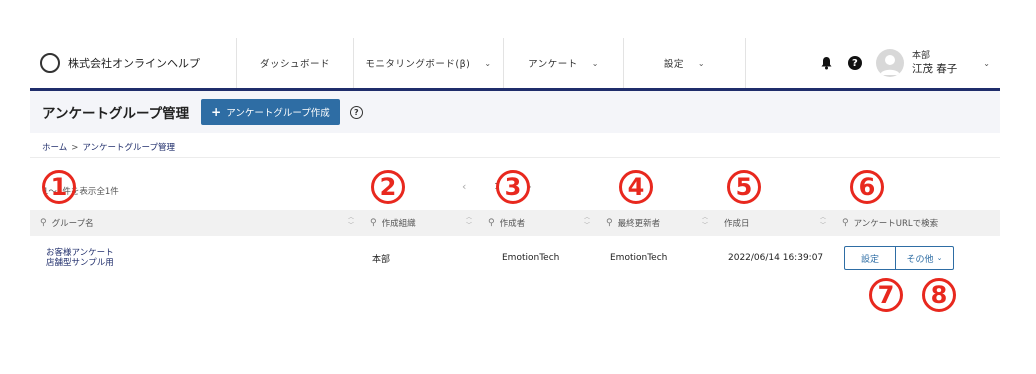  Describe the element at coordinates (464, 186) in the screenshot. I see `prev-page-icon: ‹` at that location.